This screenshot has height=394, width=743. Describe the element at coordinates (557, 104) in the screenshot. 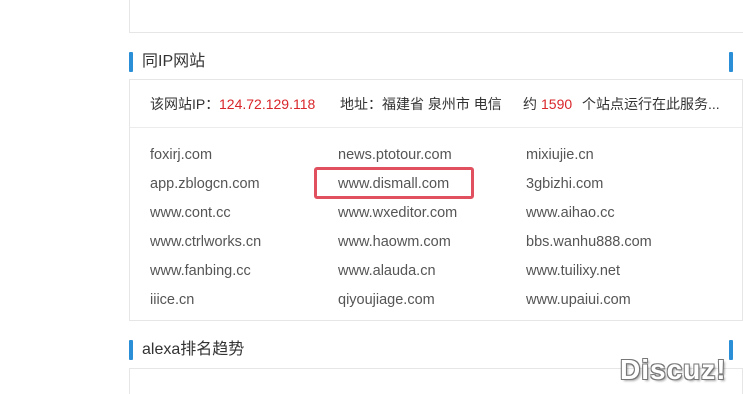

I see `site-count-value: 1590` at that location.